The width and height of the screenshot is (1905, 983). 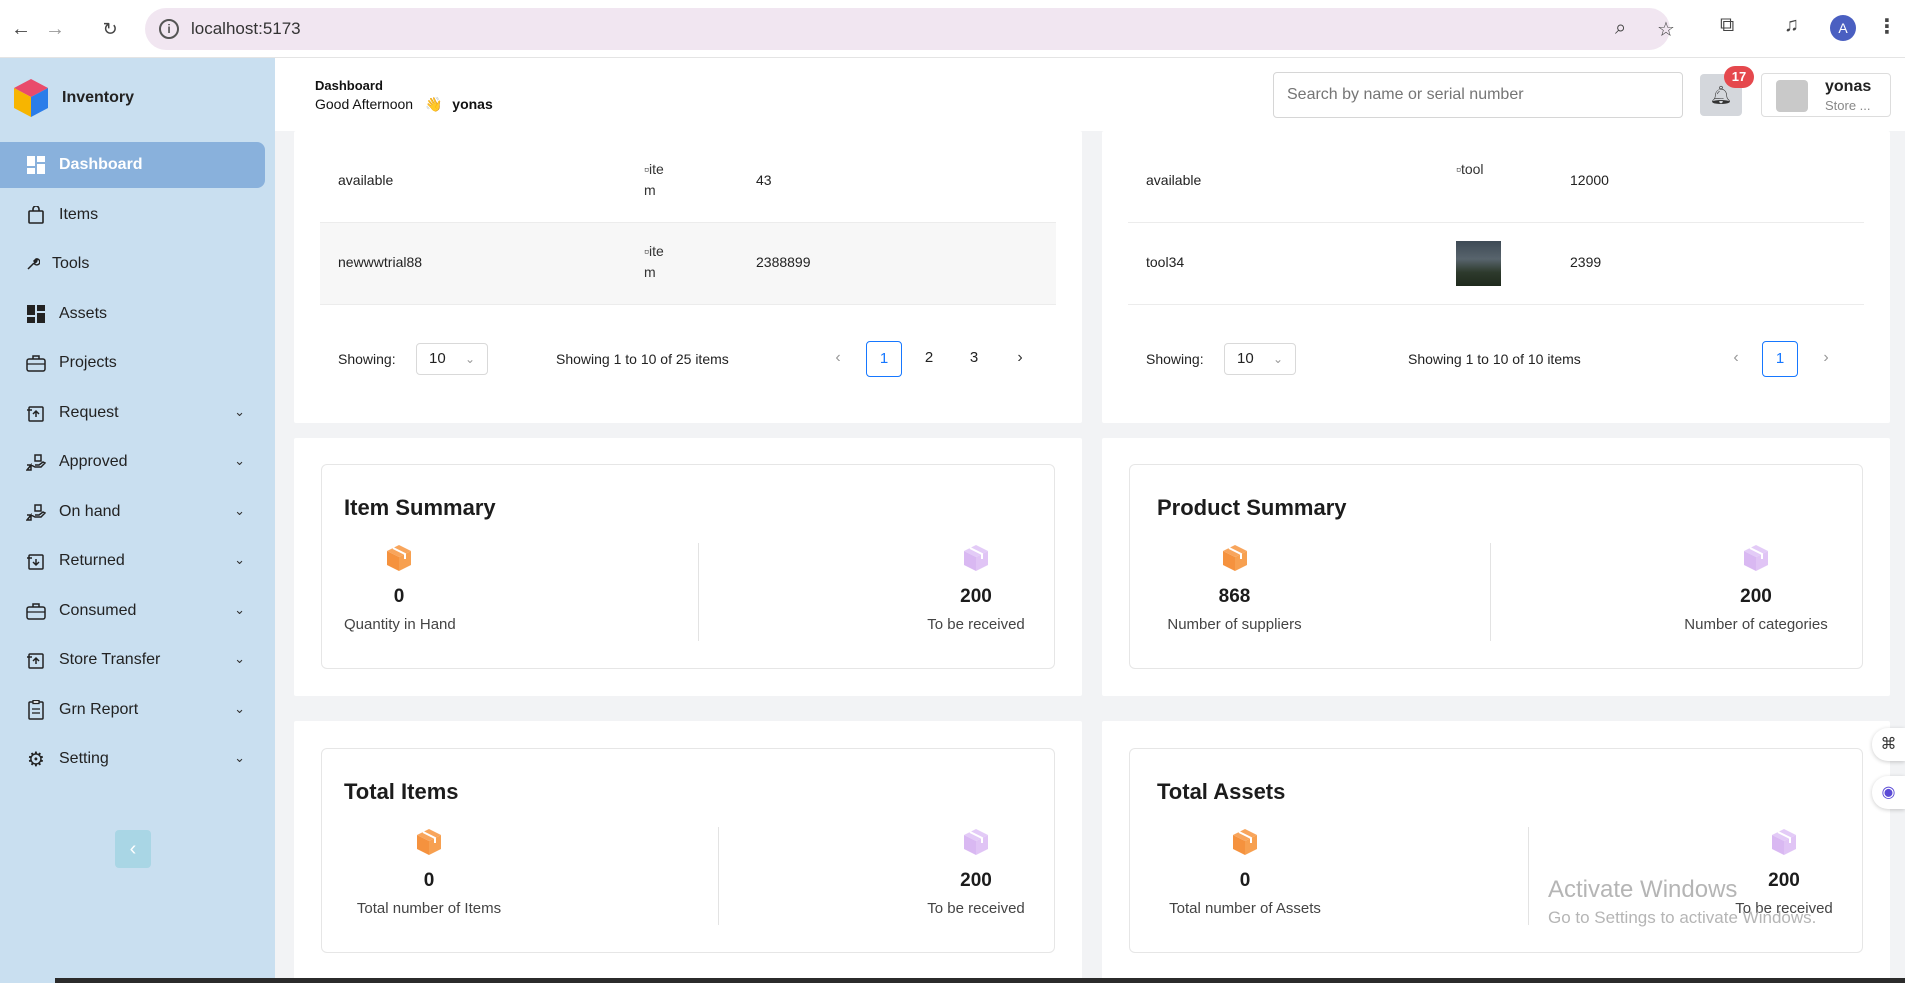 I want to click on sidebar-item-request: Request ⌄, so click(x=137, y=413).